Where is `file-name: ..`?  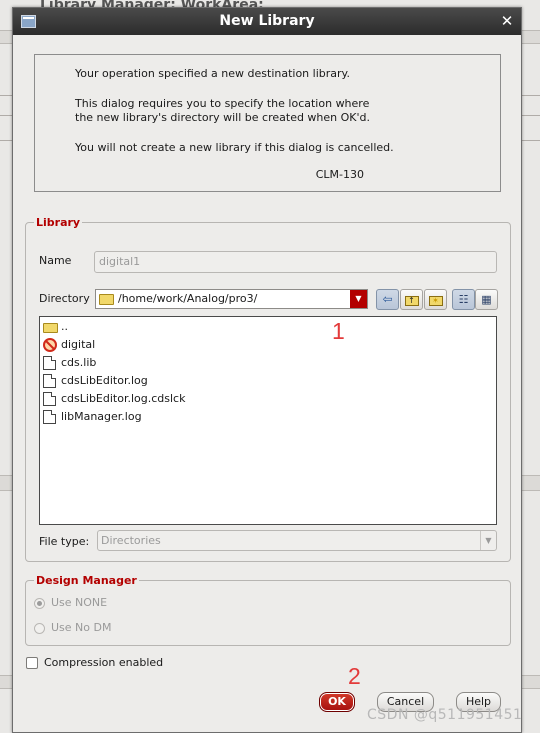
file-name: .. is located at coordinates (64, 326).